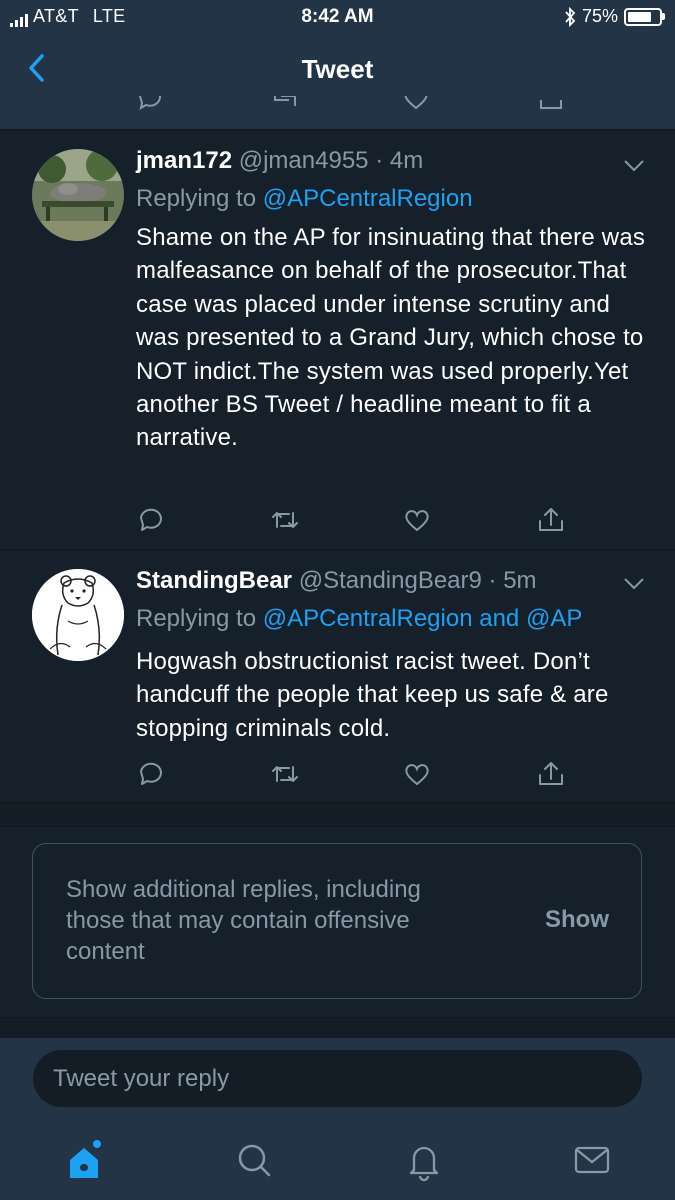 Image resolution: width=675 pixels, height=1200 pixels. What do you see at coordinates (406, 160) in the screenshot?
I see `tweet-time: 4m` at bounding box center [406, 160].